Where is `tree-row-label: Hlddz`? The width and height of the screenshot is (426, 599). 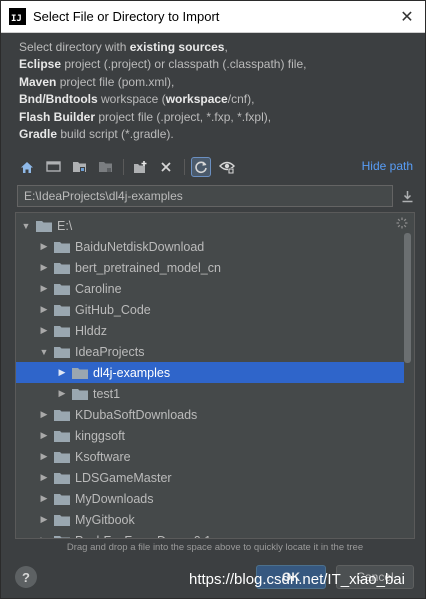
tree-row-label: Hlddz is located at coordinates (91, 330).